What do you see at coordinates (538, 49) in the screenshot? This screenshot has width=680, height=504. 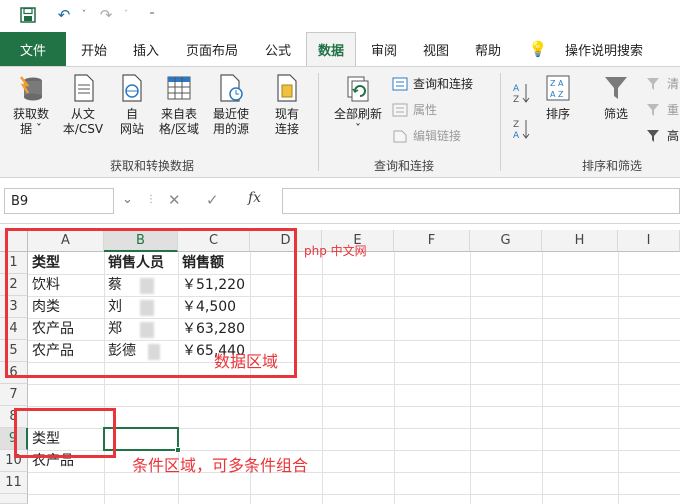 I see `lightbulb-icon: 💡` at bounding box center [538, 49].